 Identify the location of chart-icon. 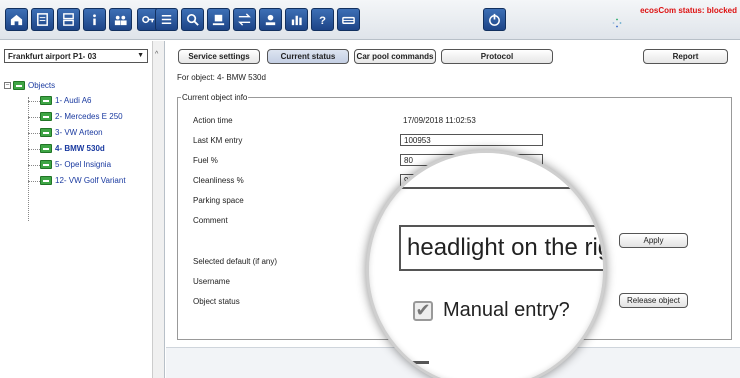
(296, 19).